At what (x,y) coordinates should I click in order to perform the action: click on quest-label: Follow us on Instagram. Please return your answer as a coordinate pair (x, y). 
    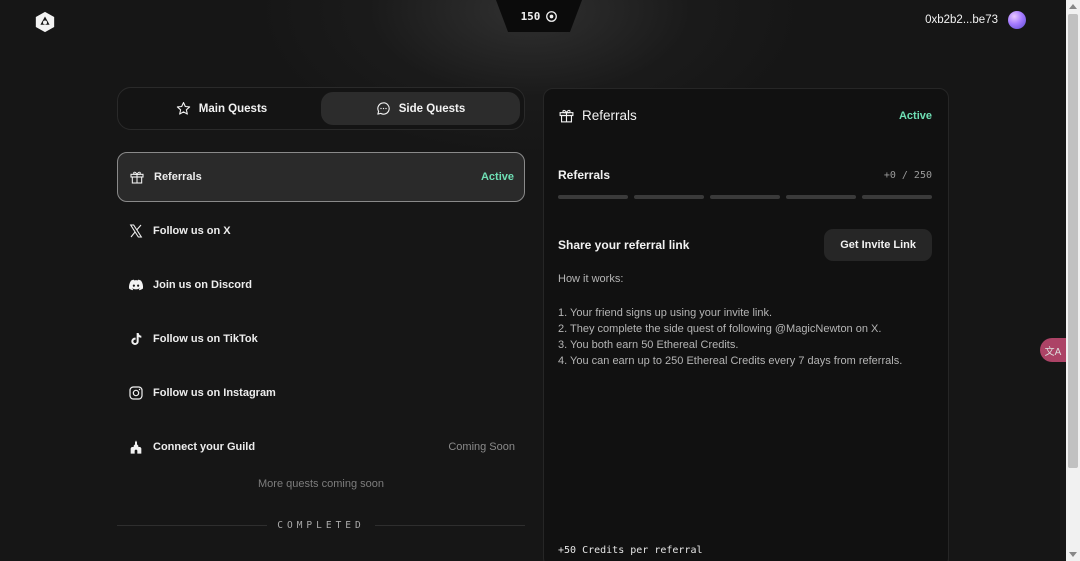
    Looking at the image, I should click on (214, 393).